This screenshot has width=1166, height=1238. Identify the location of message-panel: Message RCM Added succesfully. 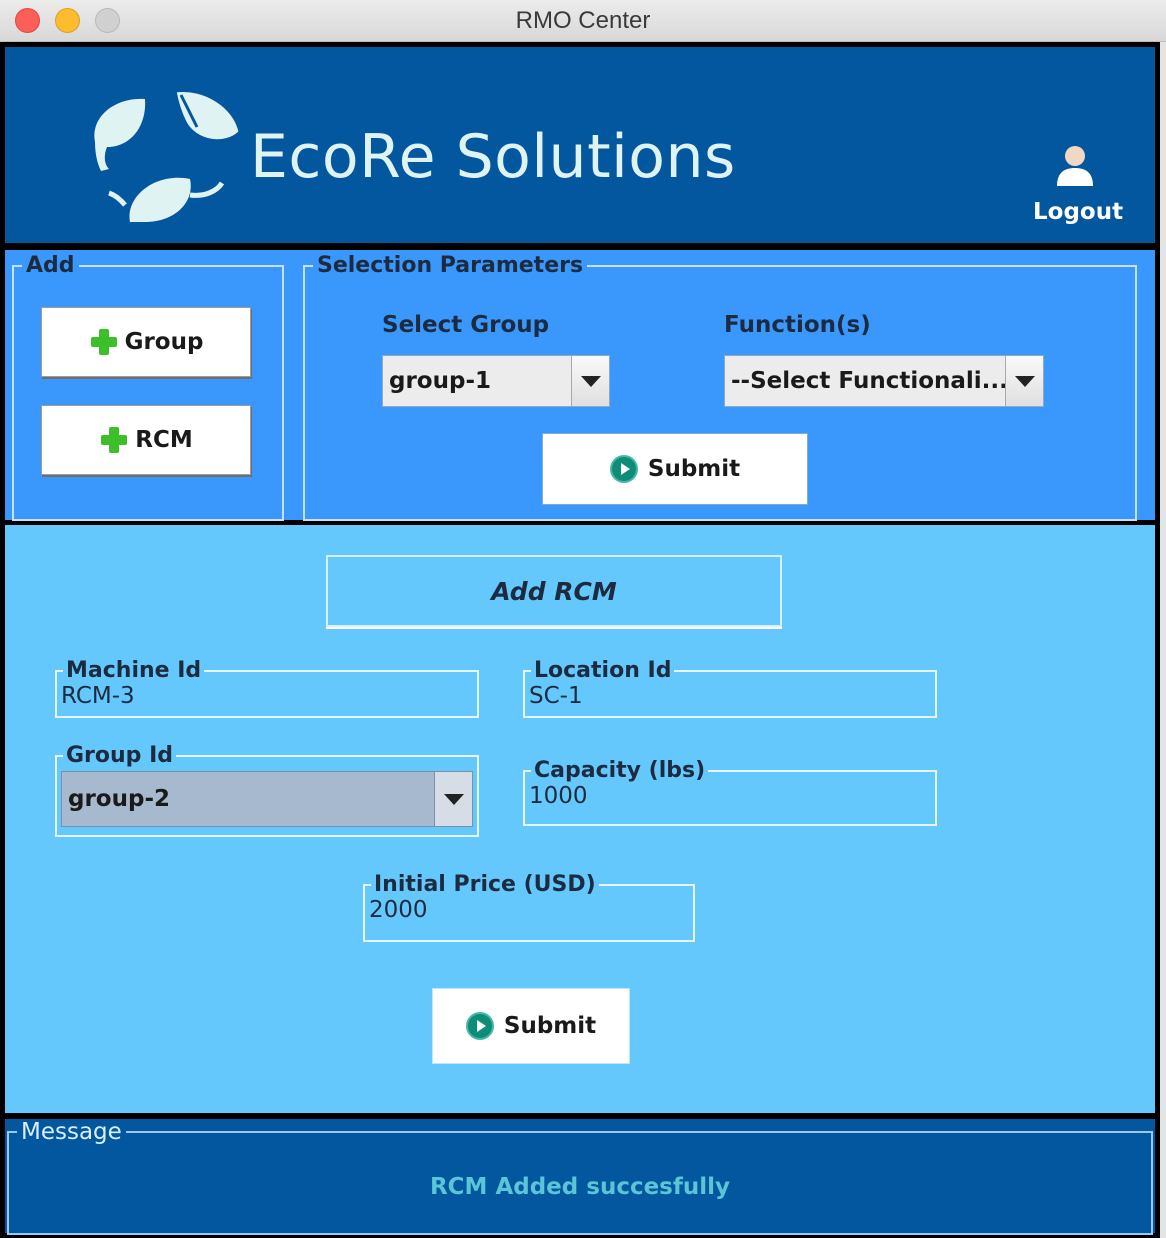
(580, 1177).